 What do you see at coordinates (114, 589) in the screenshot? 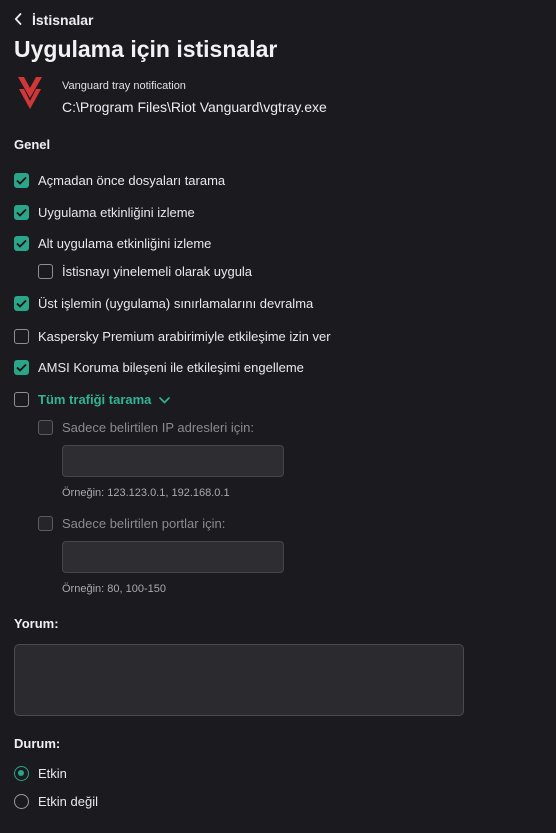
I see `port-hint: Örneğin: 80, 100-150` at bounding box center [114, 589].